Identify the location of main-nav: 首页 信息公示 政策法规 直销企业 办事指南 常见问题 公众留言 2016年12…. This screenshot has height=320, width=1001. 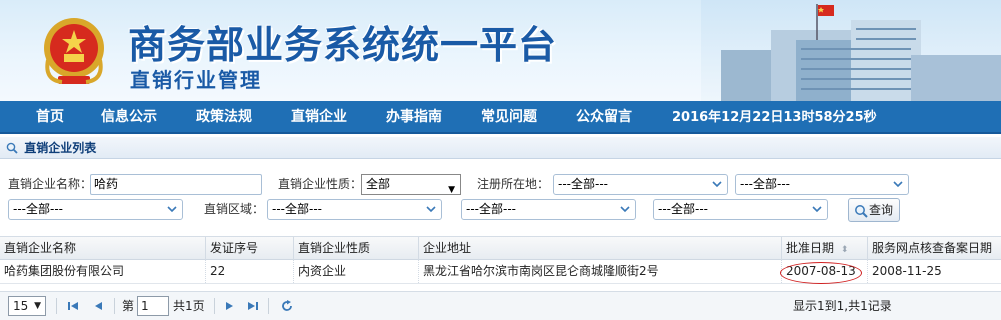
(500, 117).